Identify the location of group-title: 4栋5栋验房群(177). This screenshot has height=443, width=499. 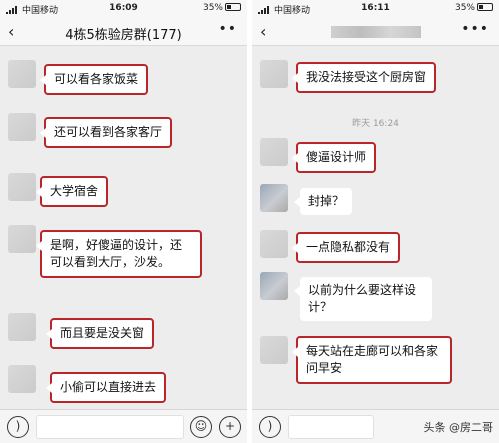
(123, 35).